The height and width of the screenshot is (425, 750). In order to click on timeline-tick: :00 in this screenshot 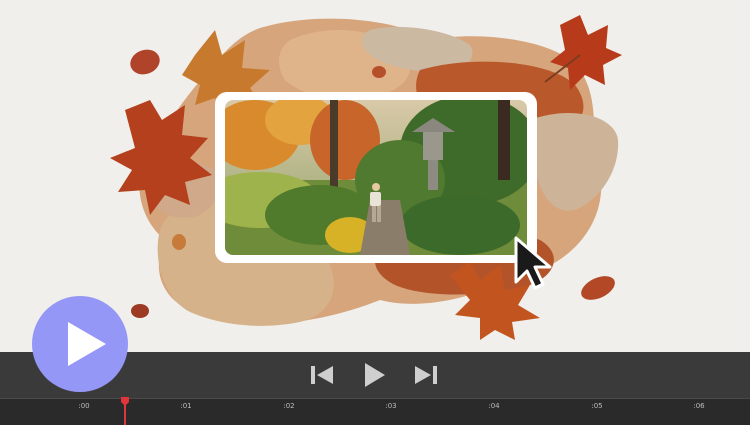, I will do `click(84, 406)`.